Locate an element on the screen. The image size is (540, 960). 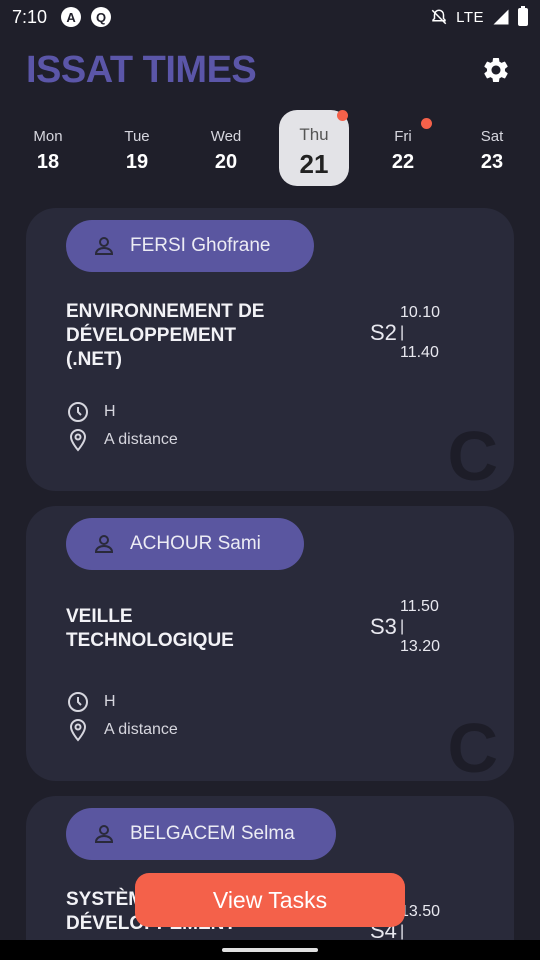
session-times: 11.50 | 13.20 is located at coordinates (420, 627).